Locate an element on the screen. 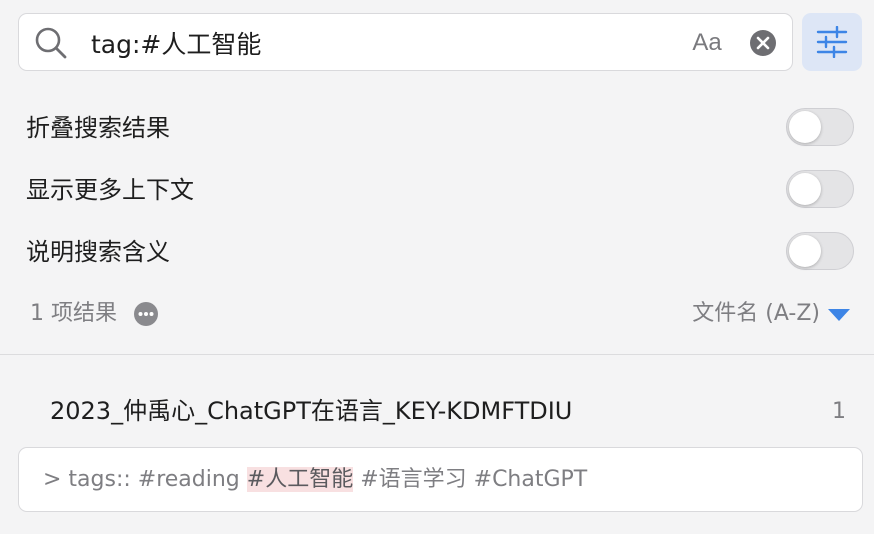 The height and width of the screenshot is (534, 874). search-box: Aa is located at coordinates (405, 42).